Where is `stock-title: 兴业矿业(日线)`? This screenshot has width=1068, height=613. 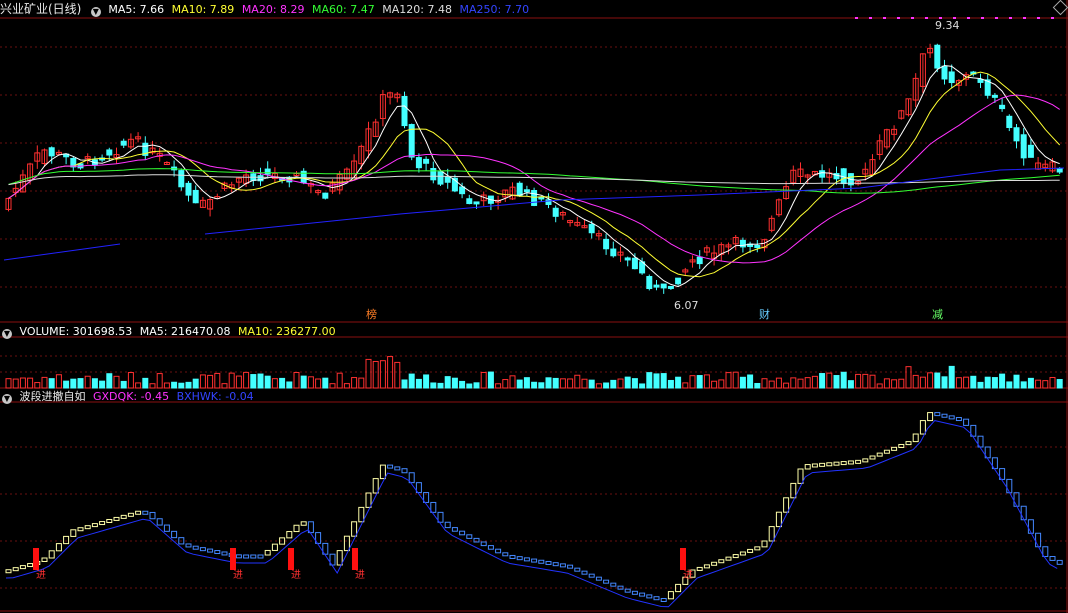 stock-title: 兴业矿业(日线) is located at coordinates (40, 9).